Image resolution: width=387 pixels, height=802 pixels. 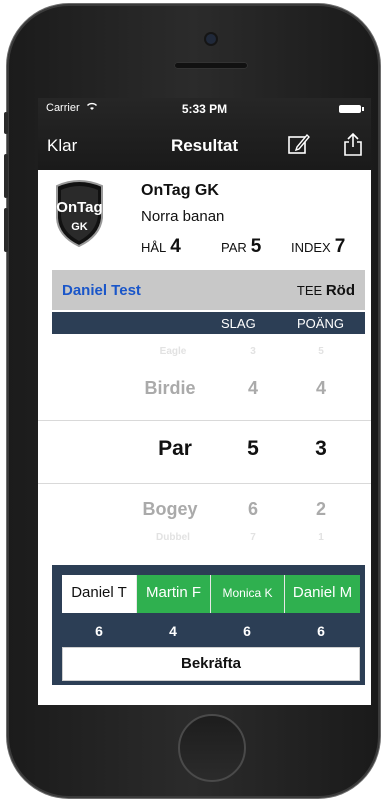 I want to click on picker-row-label: Bogey, so click(x=170, y=509).